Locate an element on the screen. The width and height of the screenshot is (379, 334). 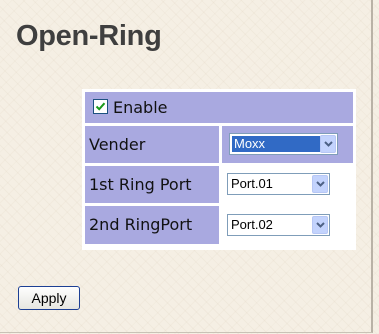
ring-port-2-select: Port.02 is located at coordinates (278, 225).